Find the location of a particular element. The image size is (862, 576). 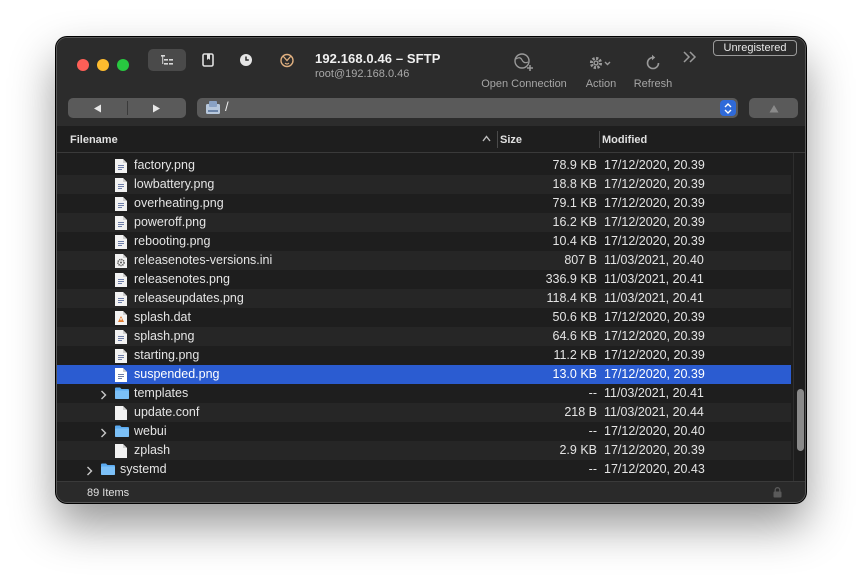

file-modified: 17/12/2020, 20.43 is located at coordinates (654, 469).